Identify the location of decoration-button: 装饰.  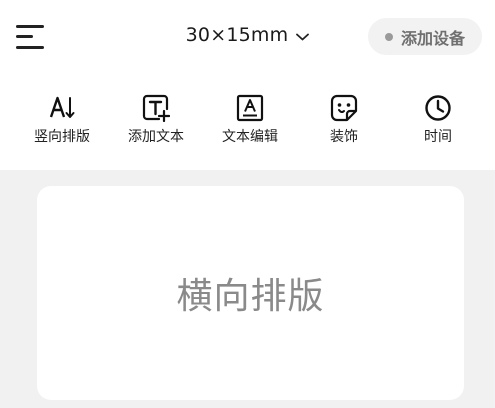
(344, 119).